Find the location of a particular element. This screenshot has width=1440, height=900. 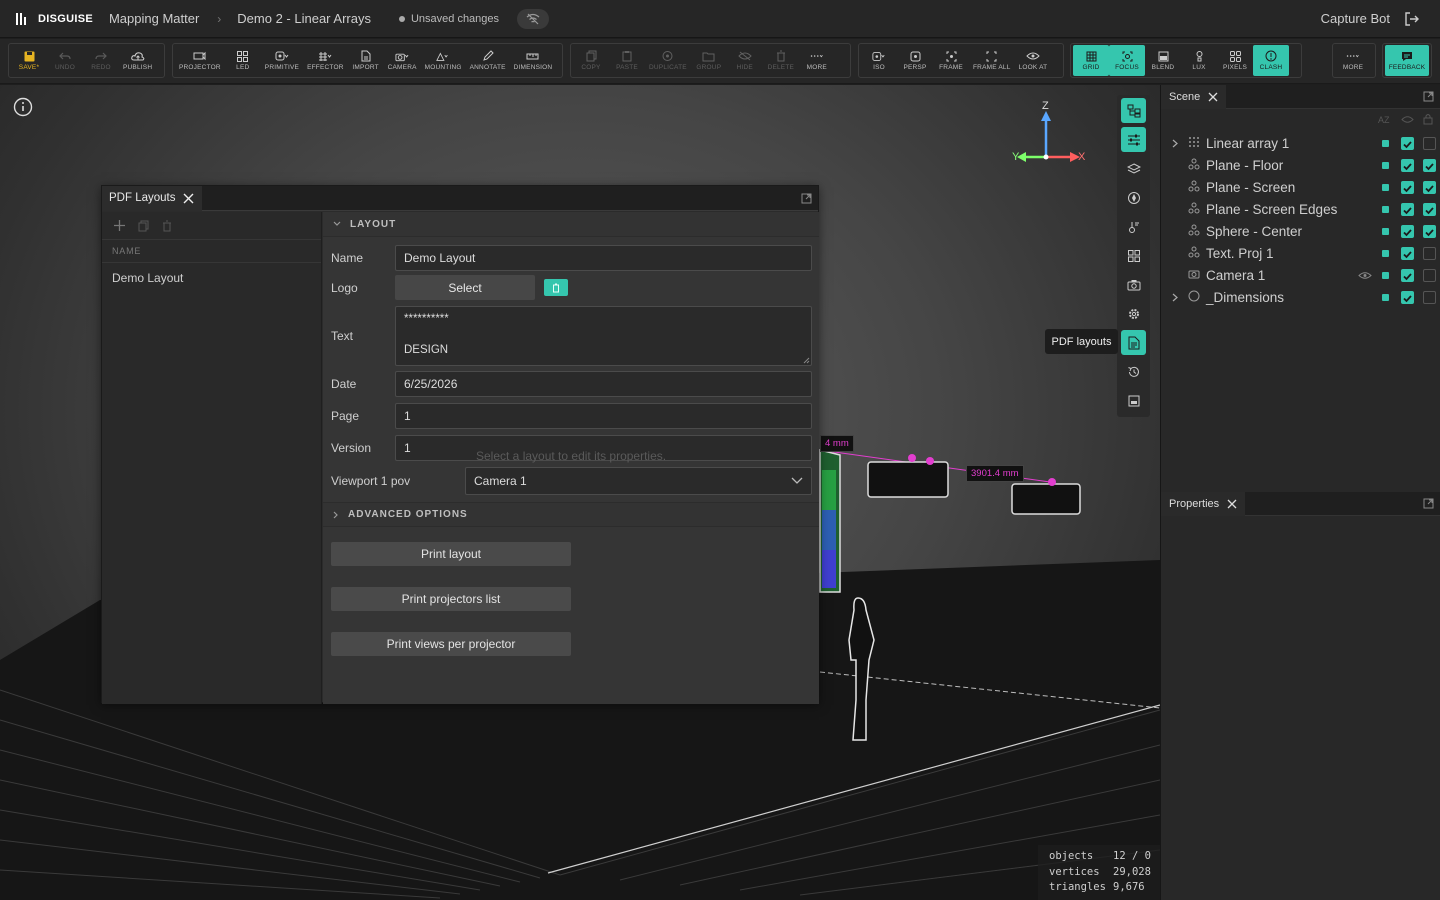

publish-button: PUBLISH is located at coordinates (137, 60).